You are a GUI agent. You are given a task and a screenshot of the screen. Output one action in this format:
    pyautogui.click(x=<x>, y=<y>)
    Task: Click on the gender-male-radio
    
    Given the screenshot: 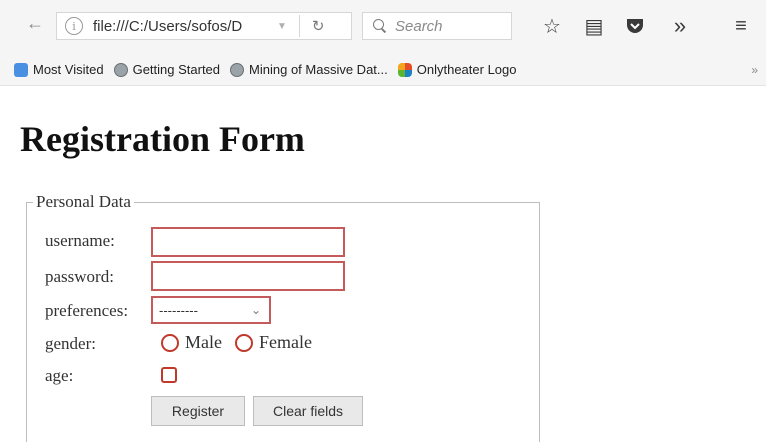 What is the action you would take?
    pyautogui.click(x=170, y=343)
    